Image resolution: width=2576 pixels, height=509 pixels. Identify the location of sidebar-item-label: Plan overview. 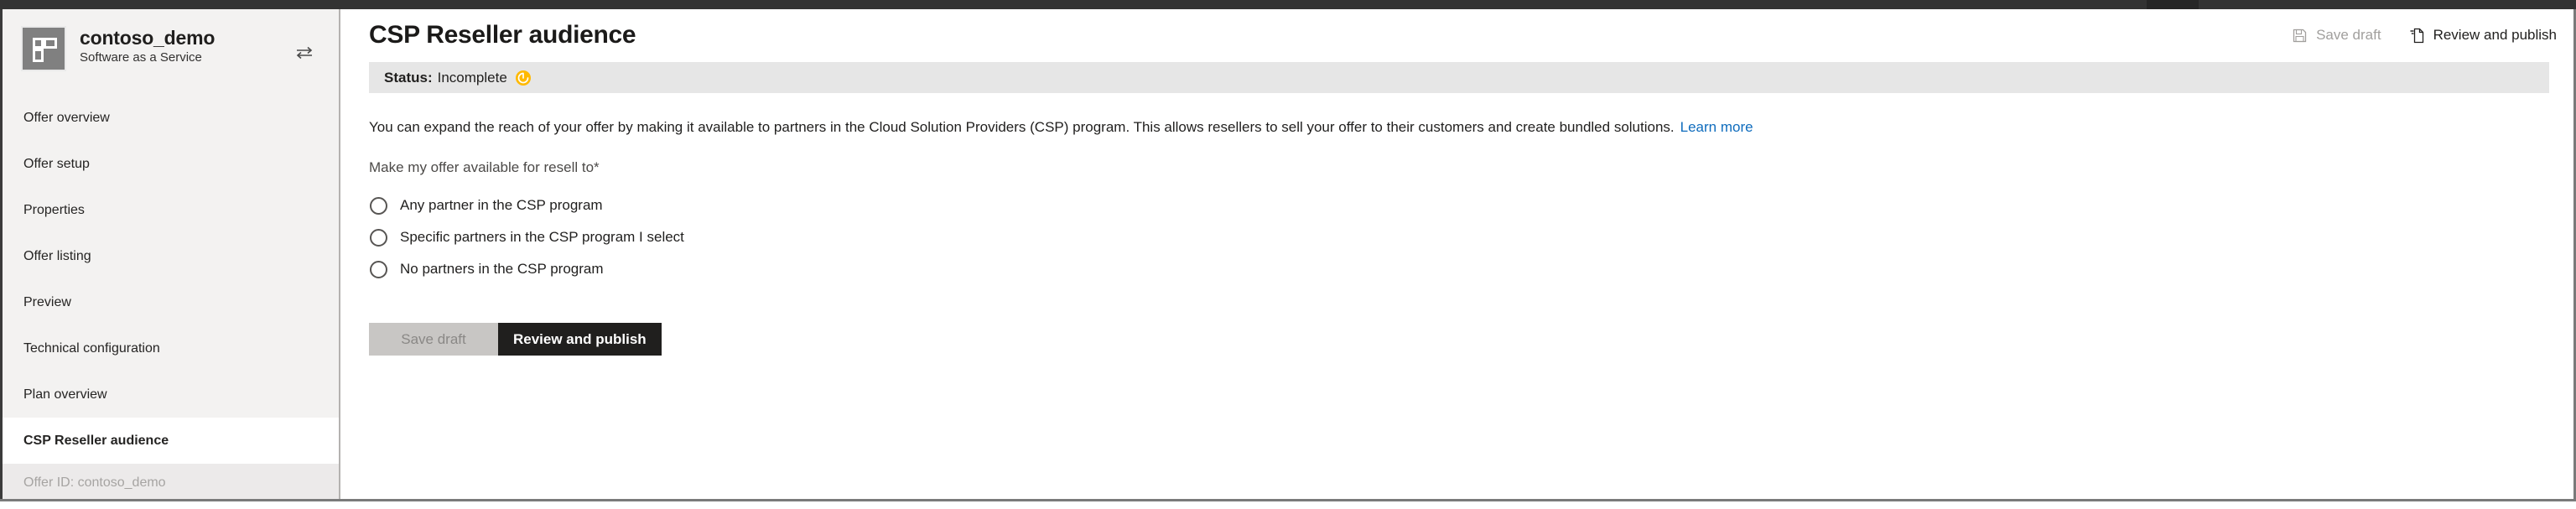
(65, 395).